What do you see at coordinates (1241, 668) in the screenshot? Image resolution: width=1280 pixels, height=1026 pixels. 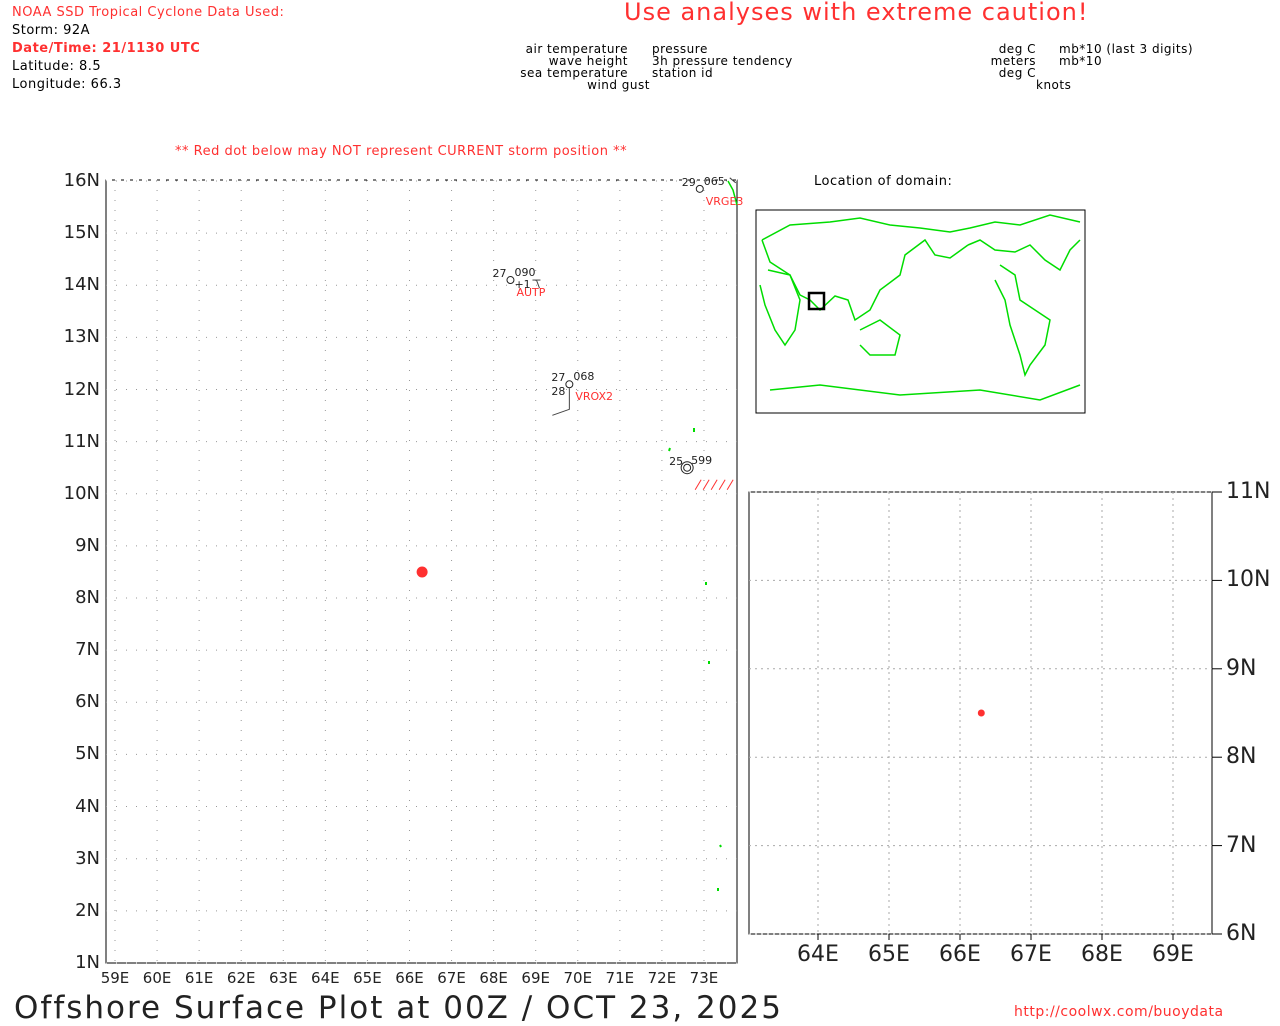 I see `inset-lat-label: 9N` at bounding box center [1241, 668].